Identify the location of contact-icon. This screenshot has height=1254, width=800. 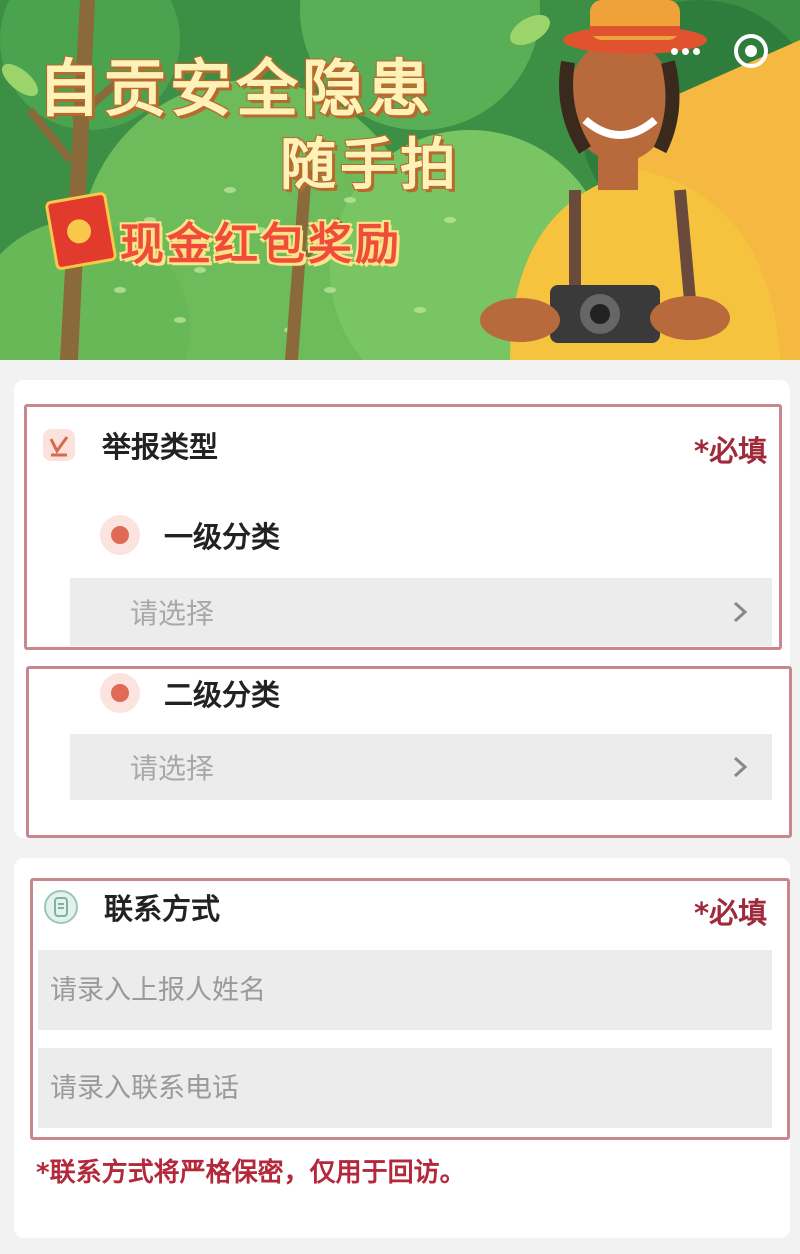
(61, 907).